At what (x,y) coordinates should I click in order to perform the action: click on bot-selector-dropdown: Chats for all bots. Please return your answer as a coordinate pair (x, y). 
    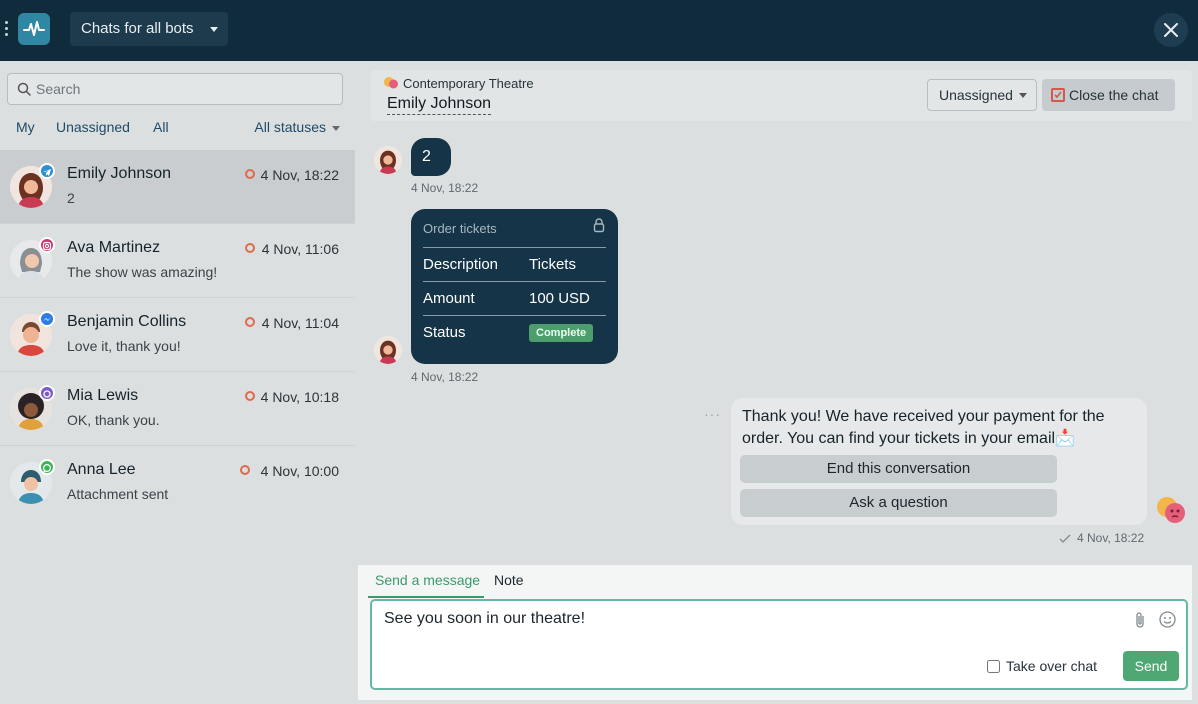
    Looking at the image, I should click on (149, 29).